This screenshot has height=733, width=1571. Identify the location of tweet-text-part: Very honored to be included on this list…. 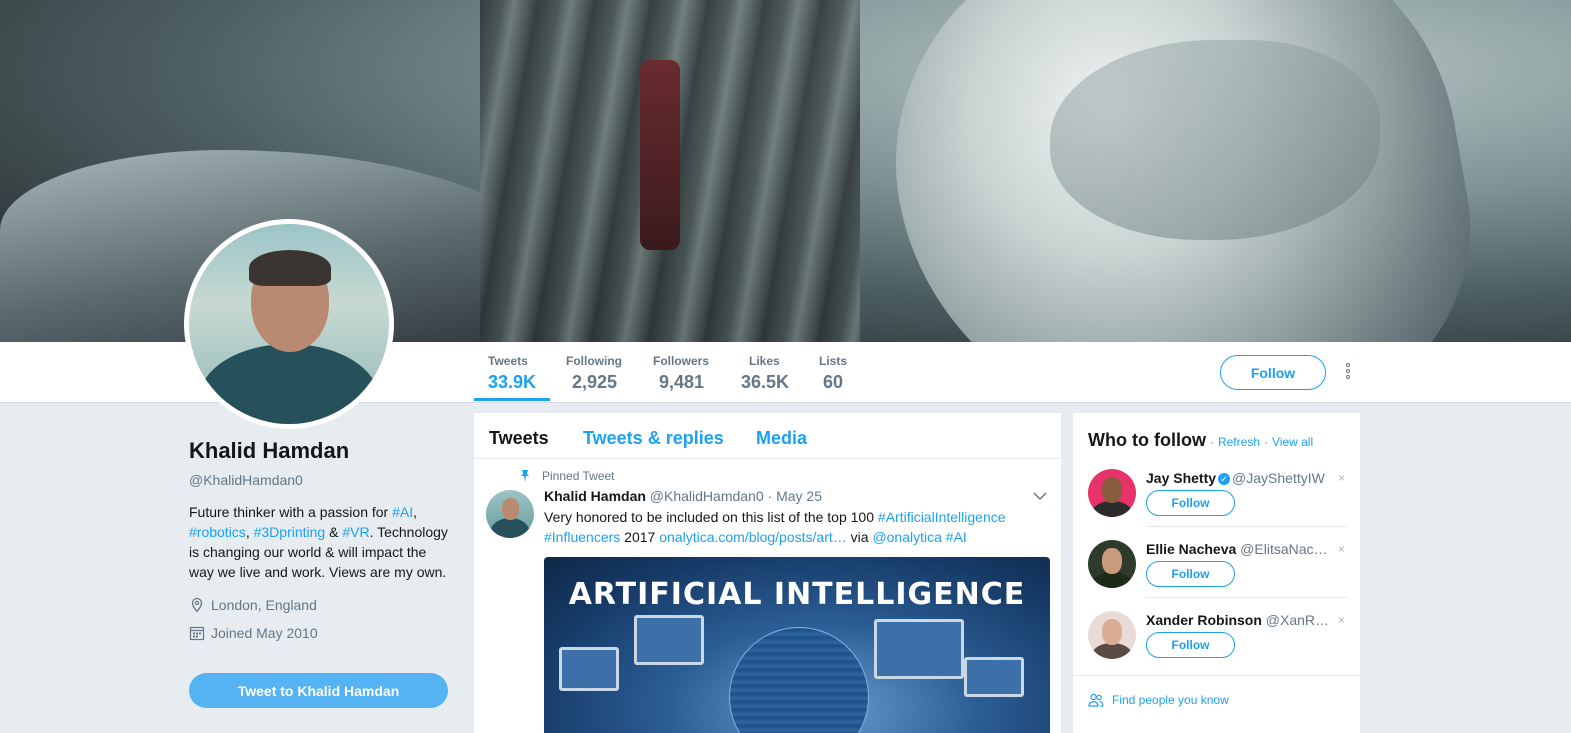
(711, 517).